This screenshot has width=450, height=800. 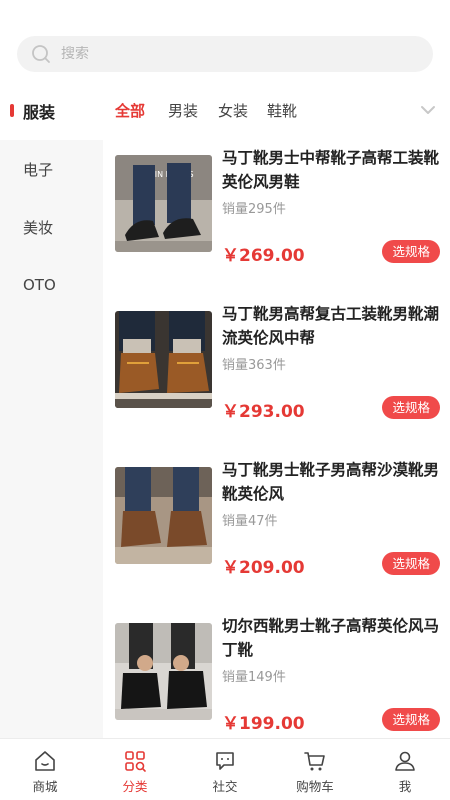 What do you see at coordinates (331, 326) in the screenshot?
I see `product-title: 马丁靴男高帮复古工装靴男靴潮流英伦风中帮` at bounding box center [331, 326].